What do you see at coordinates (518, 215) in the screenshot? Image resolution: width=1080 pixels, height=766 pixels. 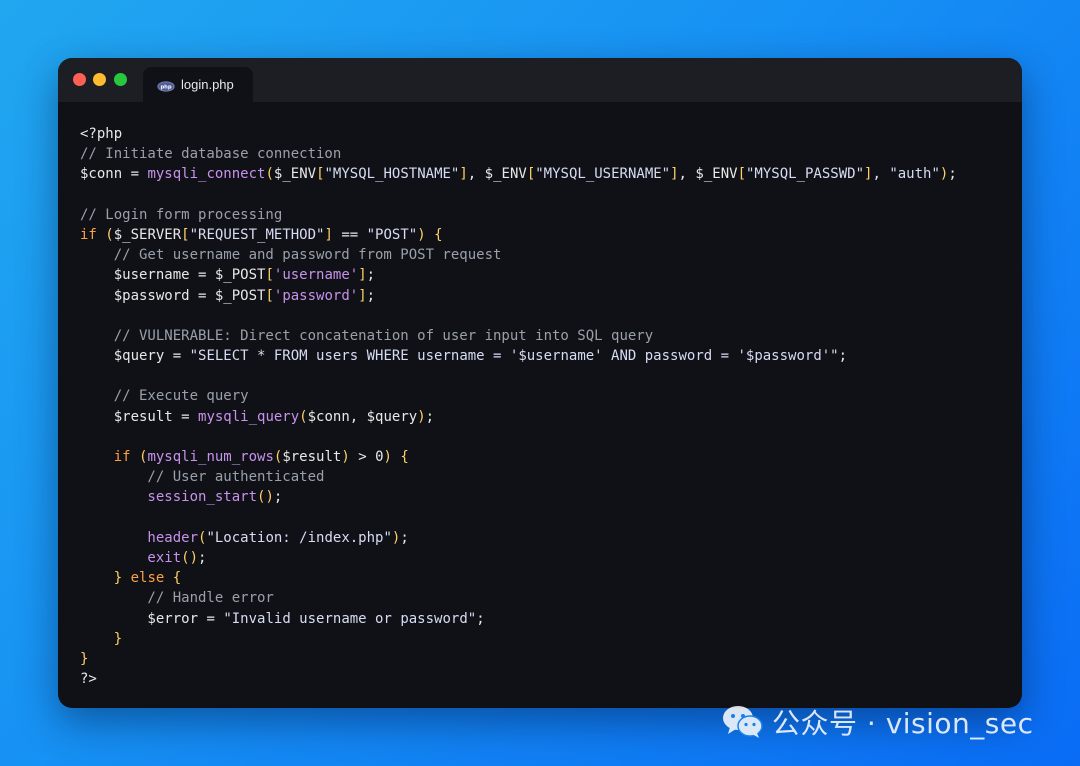 I see `code-line: // Login form processing` at bounding box center [518, 215].